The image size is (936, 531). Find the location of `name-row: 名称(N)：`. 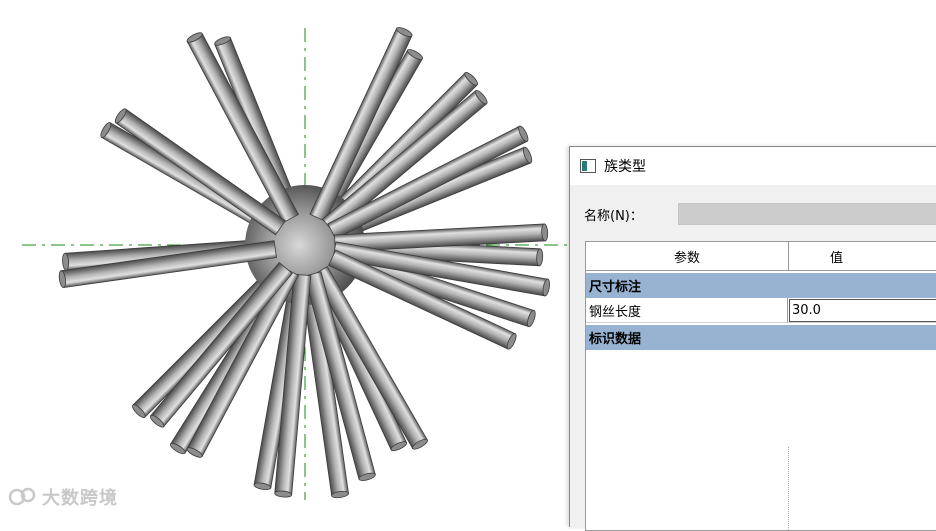

name-row: 名称(N)： is located at coordinates (760, 214).